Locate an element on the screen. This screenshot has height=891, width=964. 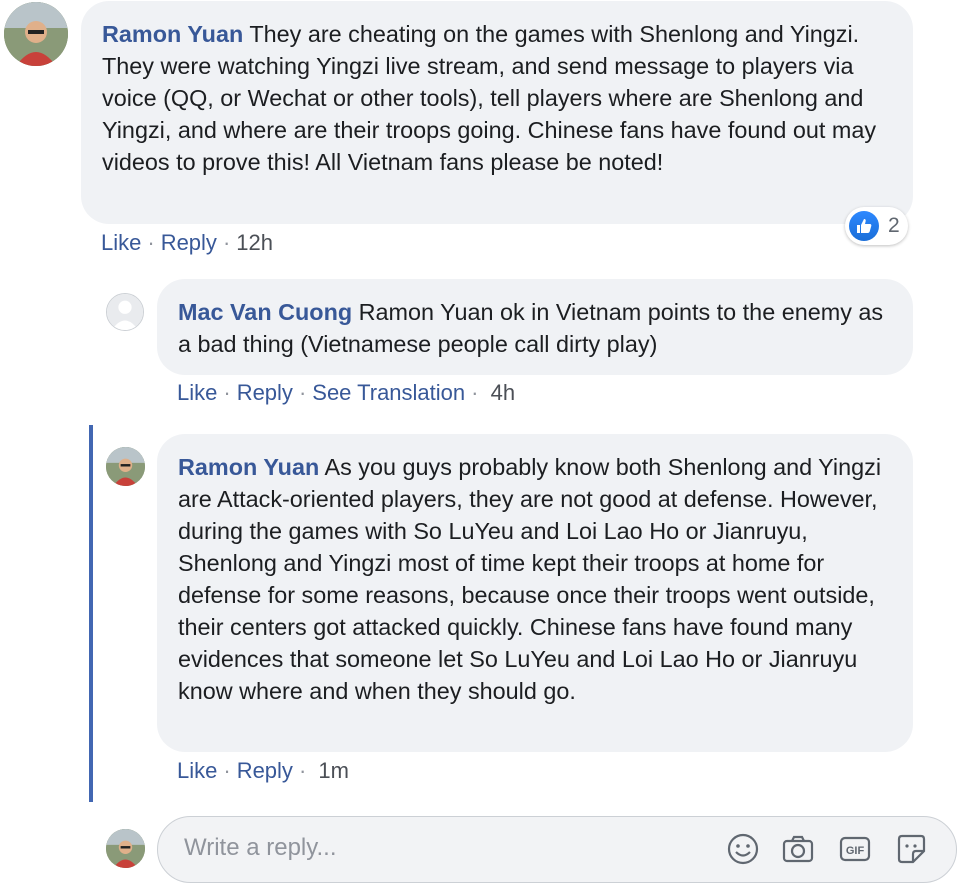
reply-time: 1m is located at coordinates (333, 770).